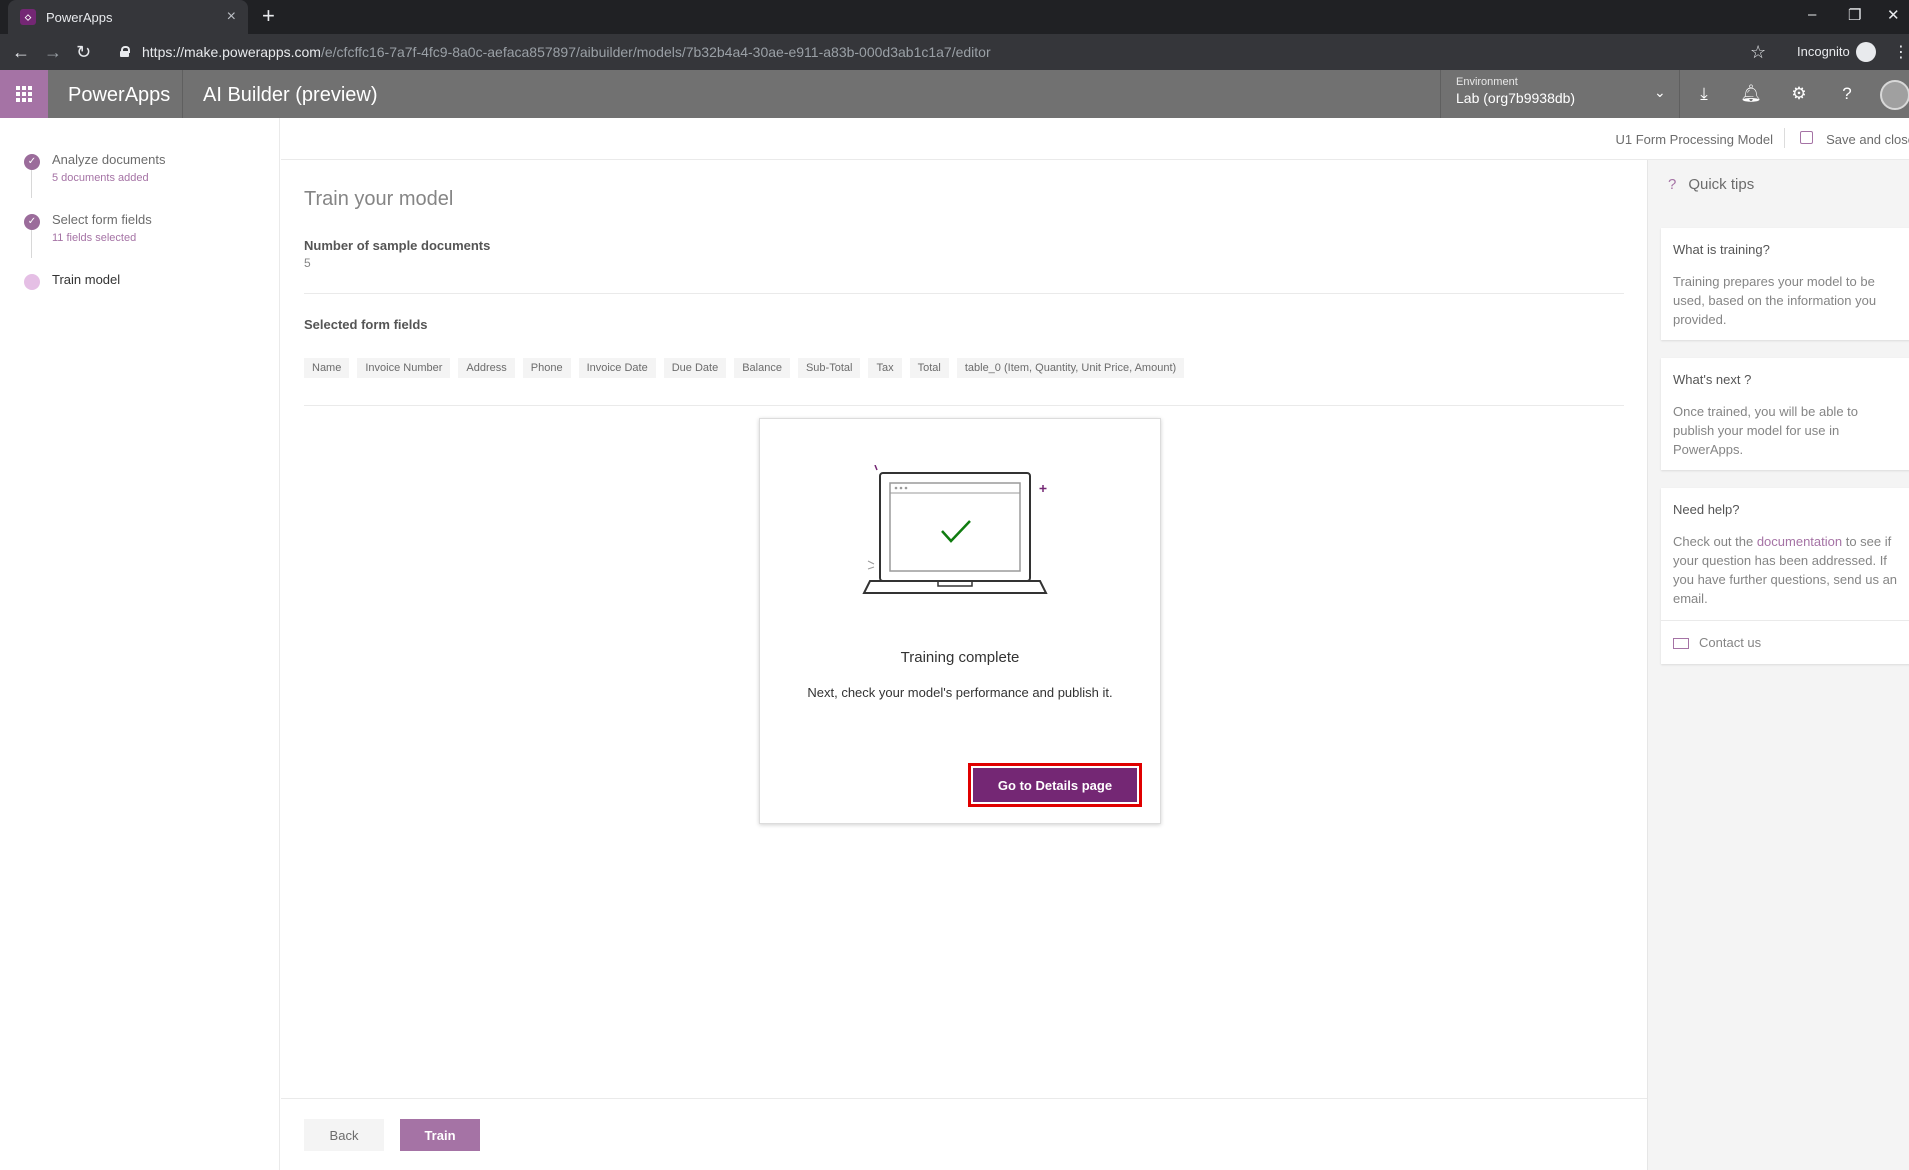 This screenshot has height=1170, width=1909. I want to click on incognito-icon, so click(1866, 52).